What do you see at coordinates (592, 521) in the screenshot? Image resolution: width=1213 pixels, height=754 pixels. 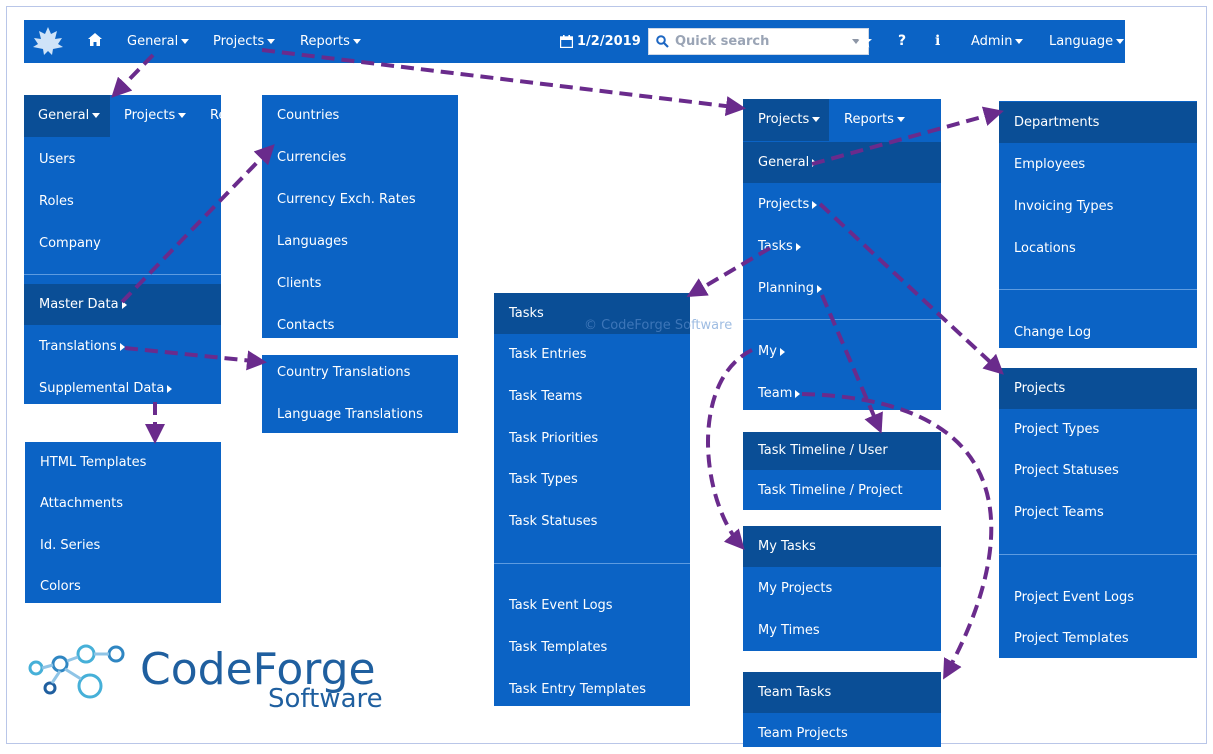 I see `menu-item-task-statuses: Task Statuses` at bounding box center [592, 521].